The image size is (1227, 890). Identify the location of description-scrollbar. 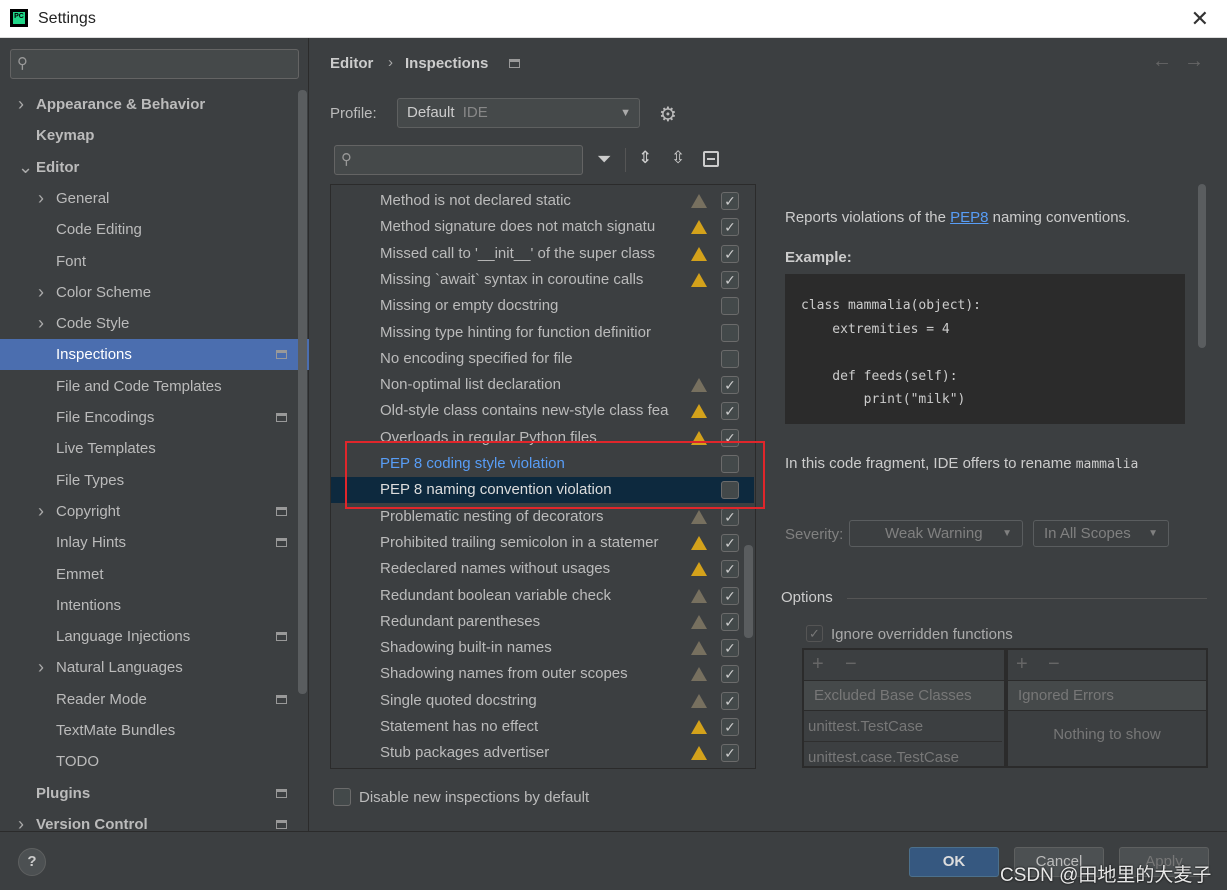
(1202, 266).